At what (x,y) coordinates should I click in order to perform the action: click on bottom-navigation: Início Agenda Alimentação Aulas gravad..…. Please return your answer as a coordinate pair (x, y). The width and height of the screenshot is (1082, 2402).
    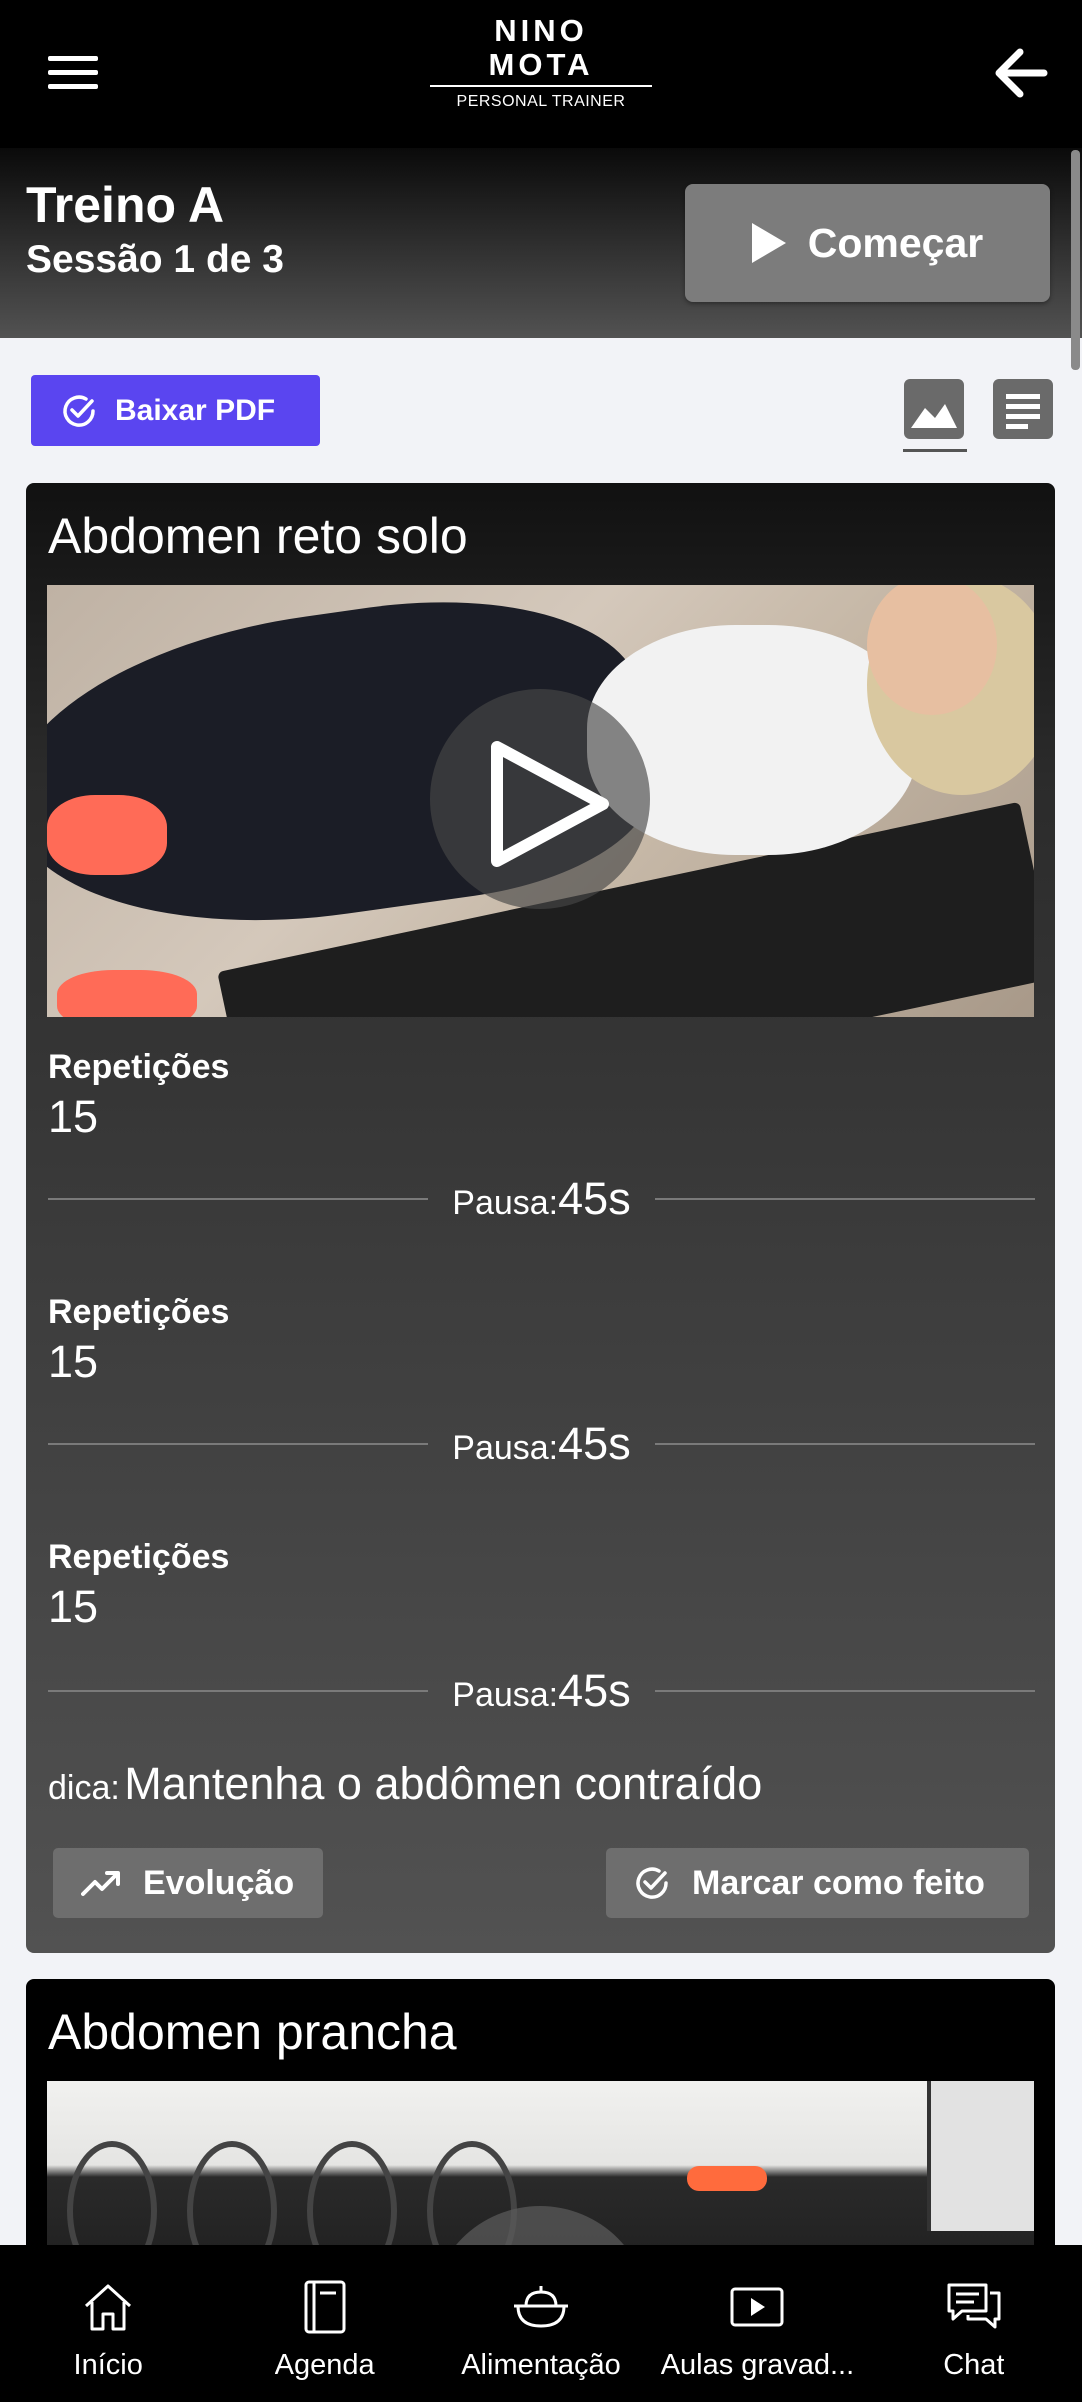
    Looking at the image, I should click on (541, 2323).